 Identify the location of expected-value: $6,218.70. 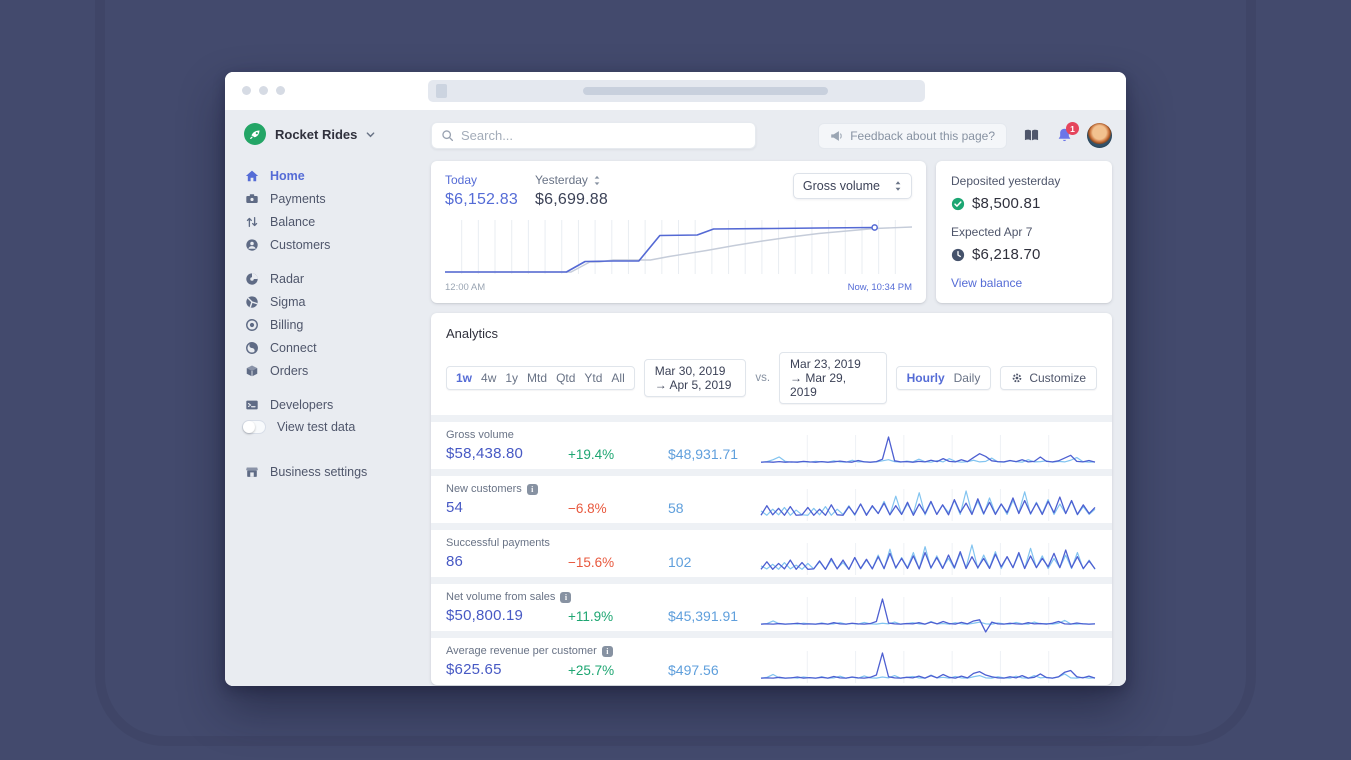
(1006, 254).